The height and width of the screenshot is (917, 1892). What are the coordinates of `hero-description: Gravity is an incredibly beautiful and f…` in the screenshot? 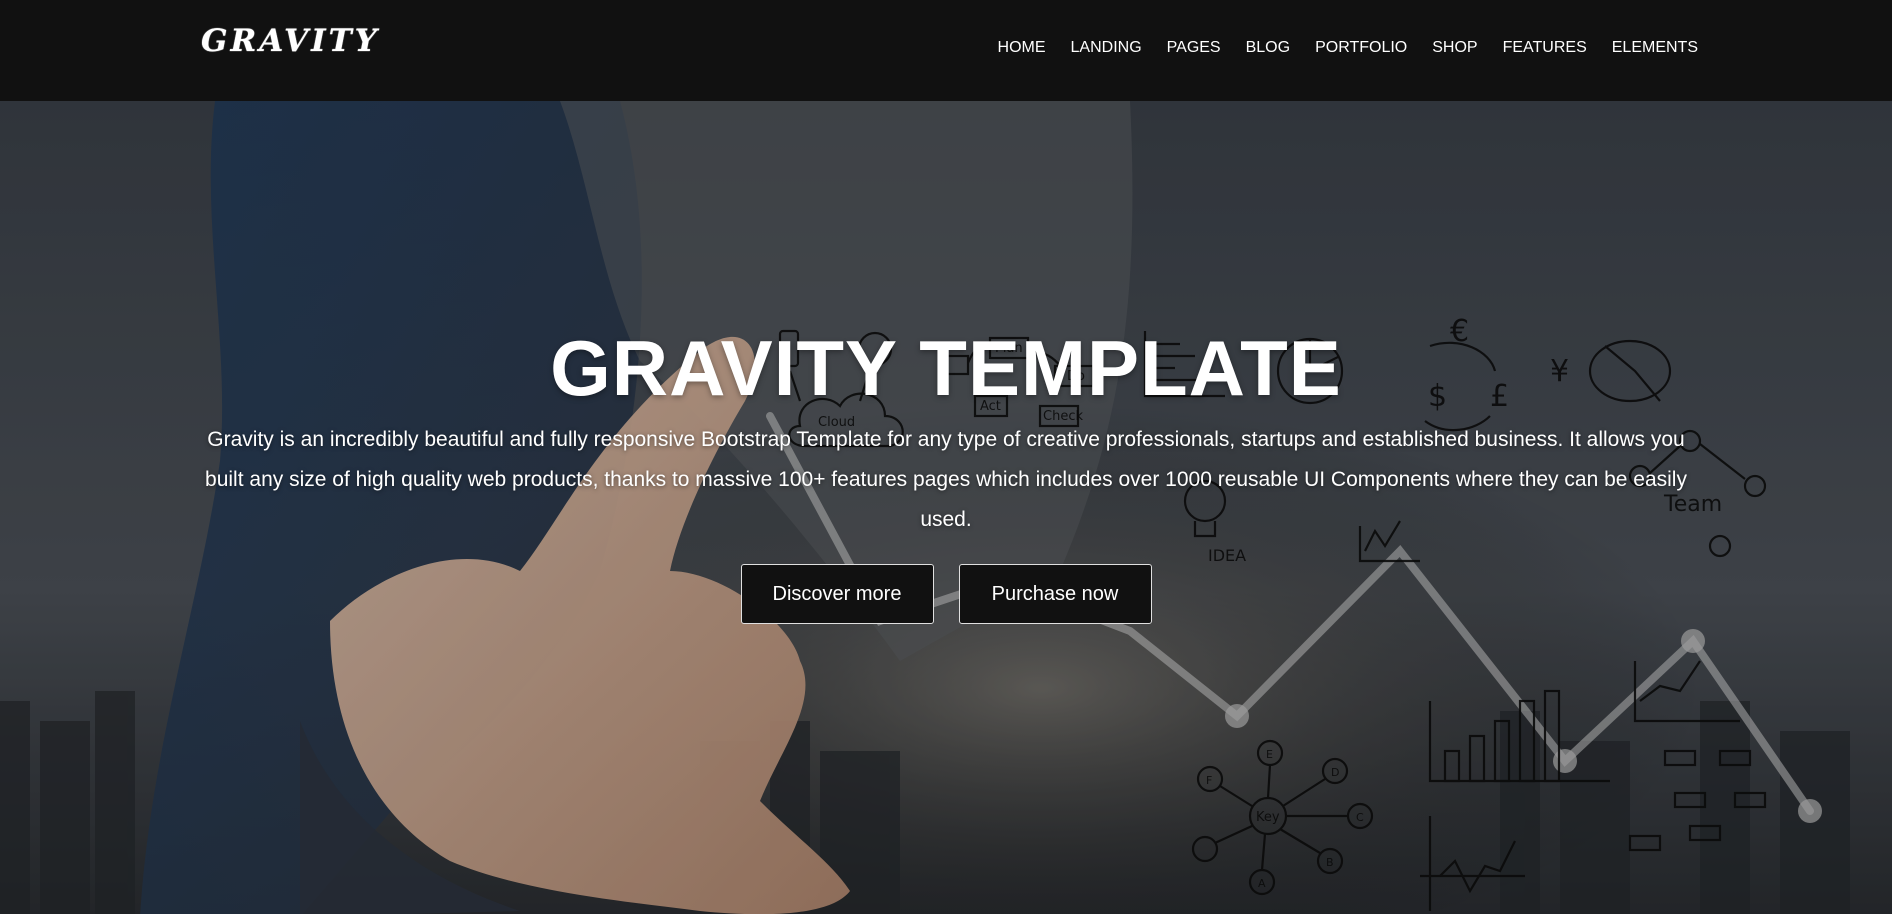 It's located at (946, 479).